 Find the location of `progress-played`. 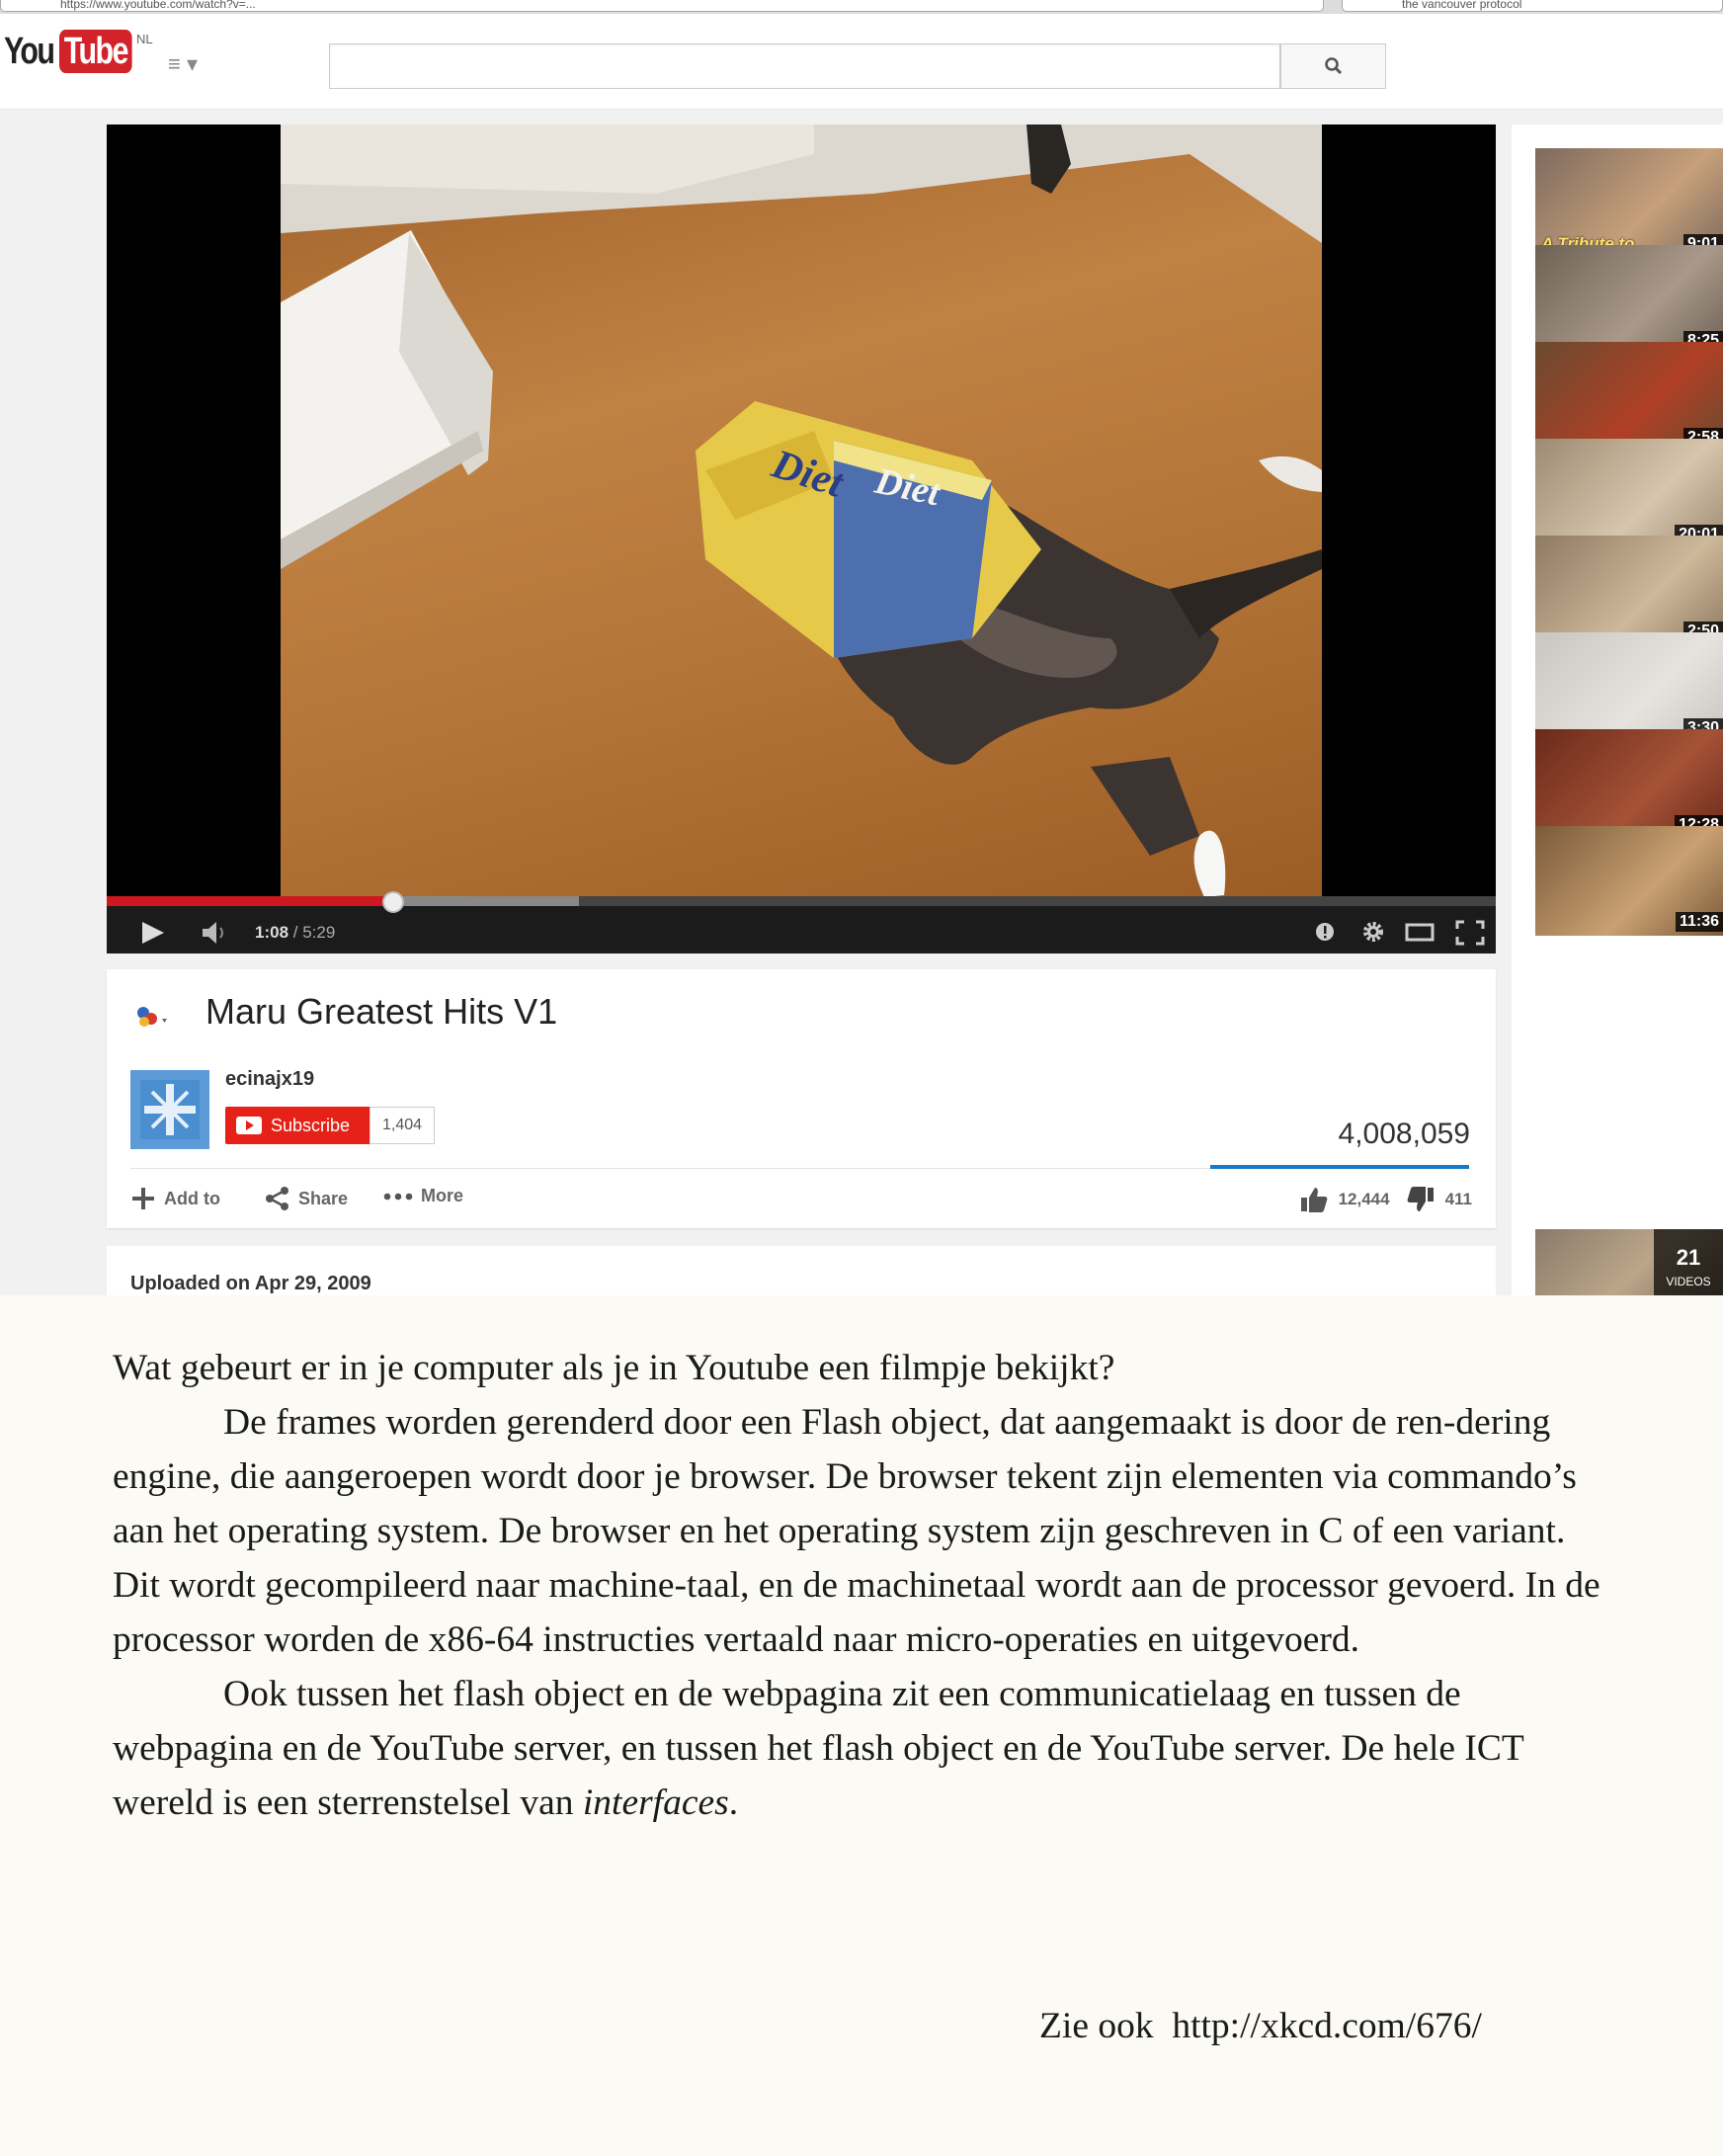

progress-played is located at coordinates (250, 901).